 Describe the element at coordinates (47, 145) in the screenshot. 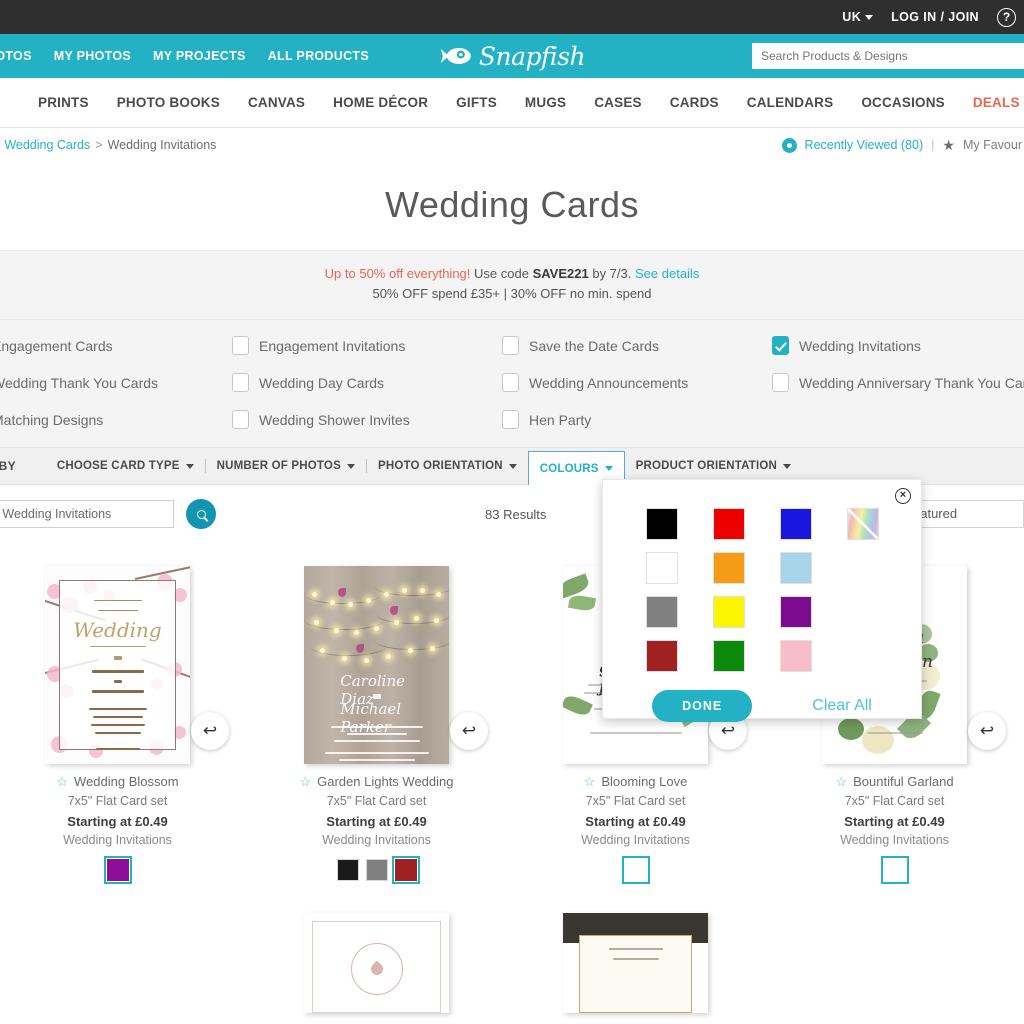

I see `breadcrumb-link-wedding-cards: Wedding Cards` at that location.